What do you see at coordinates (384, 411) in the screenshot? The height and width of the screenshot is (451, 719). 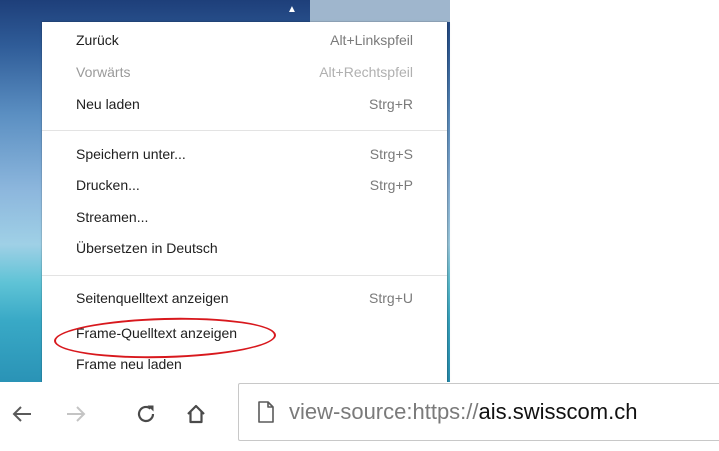 I see `url-prefix: view-source:https://` at bounding box center [384, 411].